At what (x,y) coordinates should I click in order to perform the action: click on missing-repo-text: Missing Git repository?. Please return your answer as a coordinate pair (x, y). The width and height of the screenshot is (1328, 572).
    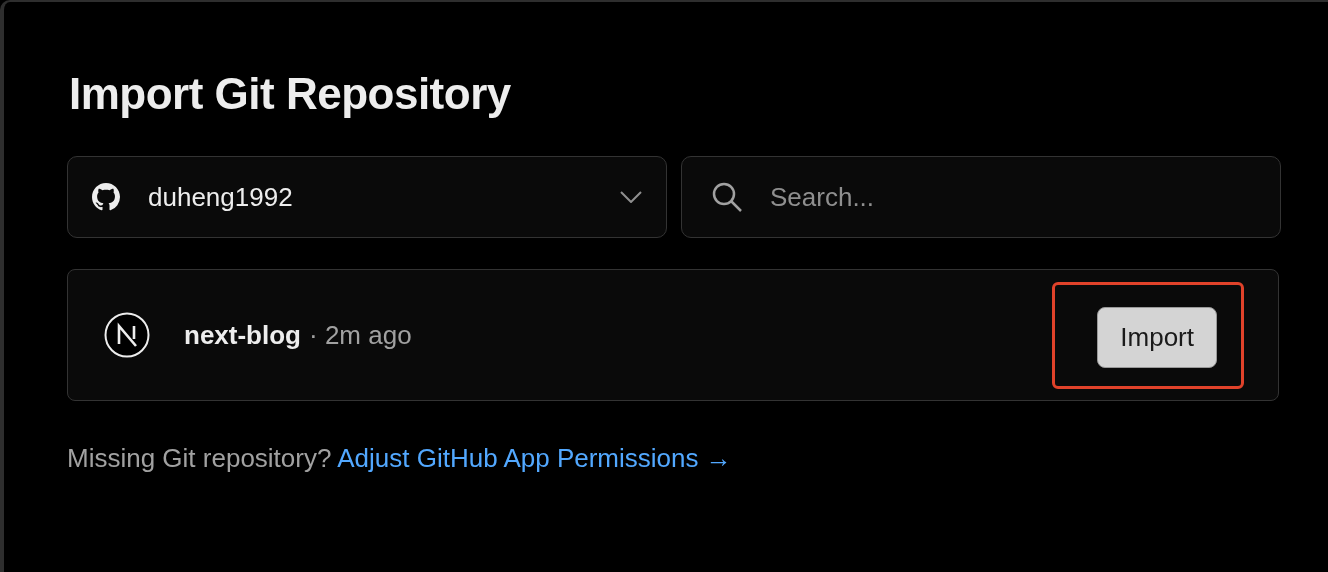
    Looking at the image, I should click on (199, 458).